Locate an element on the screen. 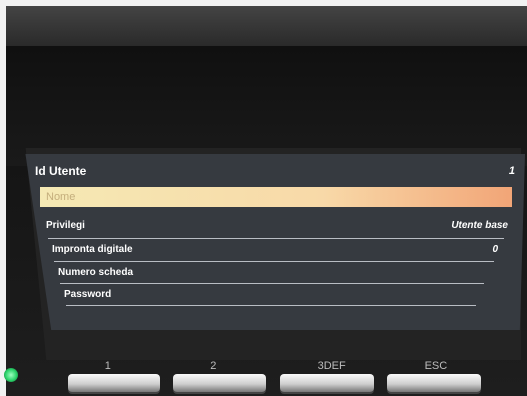 The width and height of the screenshot is (527, 396). field-numero-scheda-label: Numero scheda is located at coordinates (96, 272).